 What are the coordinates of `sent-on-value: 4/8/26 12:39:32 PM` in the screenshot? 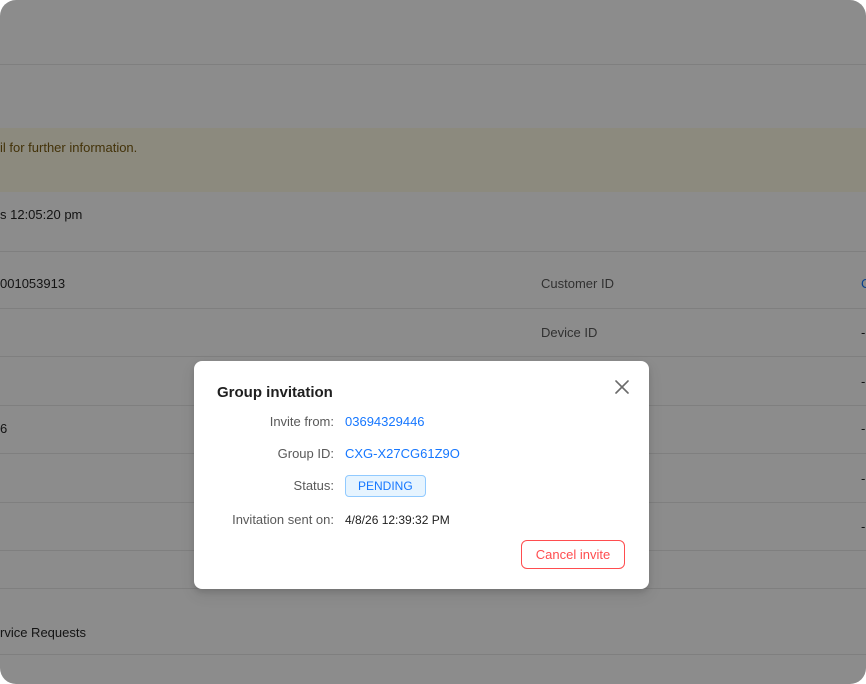 It's located at (397, 520).